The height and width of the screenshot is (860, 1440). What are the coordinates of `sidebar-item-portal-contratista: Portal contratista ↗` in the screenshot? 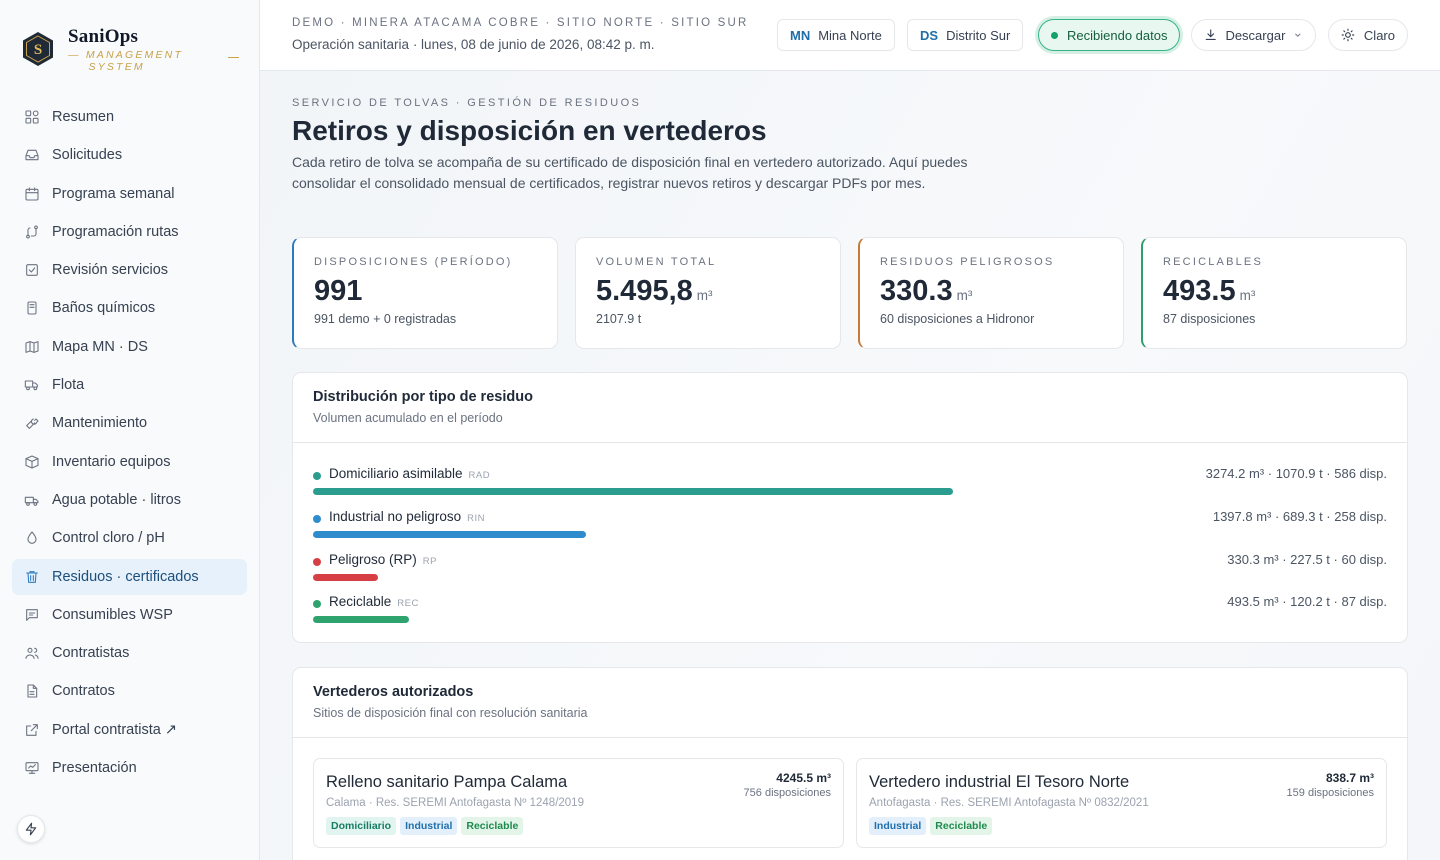 It's located at (129, 730).